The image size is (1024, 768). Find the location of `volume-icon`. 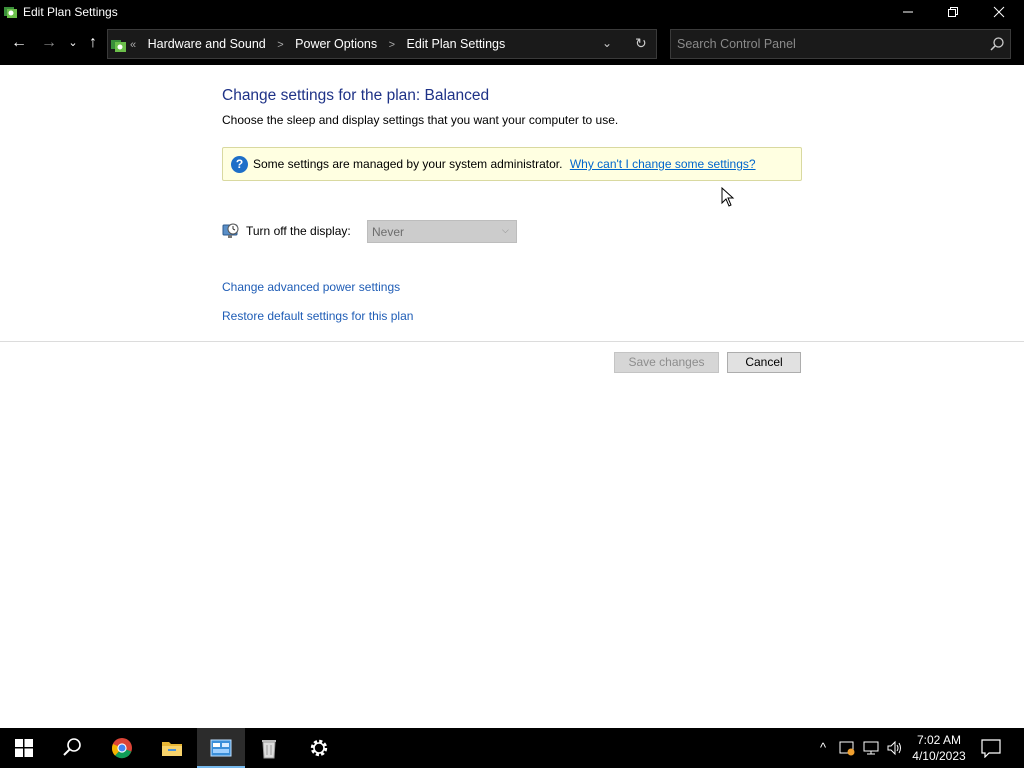

volume-icon is located at coordinates (895, 748).